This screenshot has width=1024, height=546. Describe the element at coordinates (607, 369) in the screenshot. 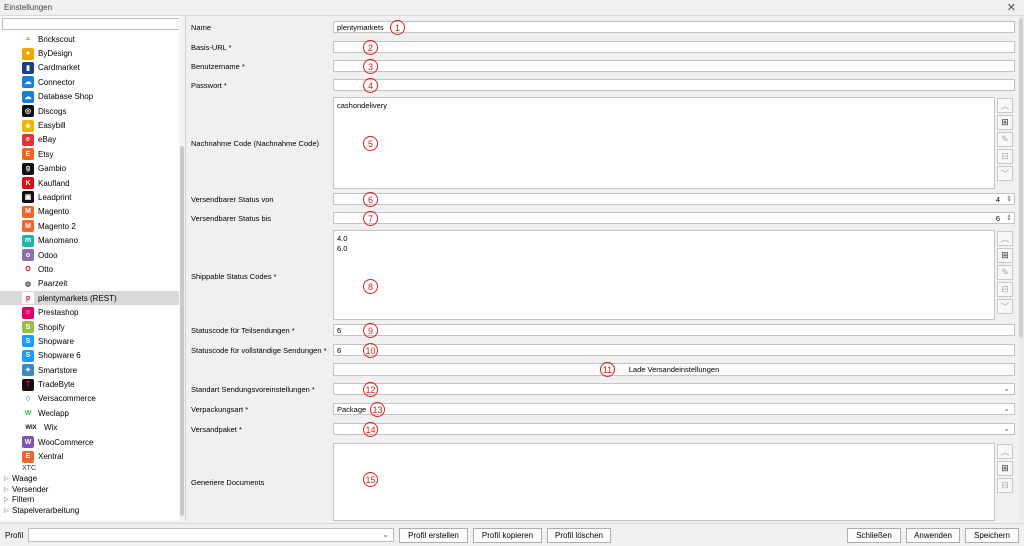

I see `marker-11: 11` at that location.